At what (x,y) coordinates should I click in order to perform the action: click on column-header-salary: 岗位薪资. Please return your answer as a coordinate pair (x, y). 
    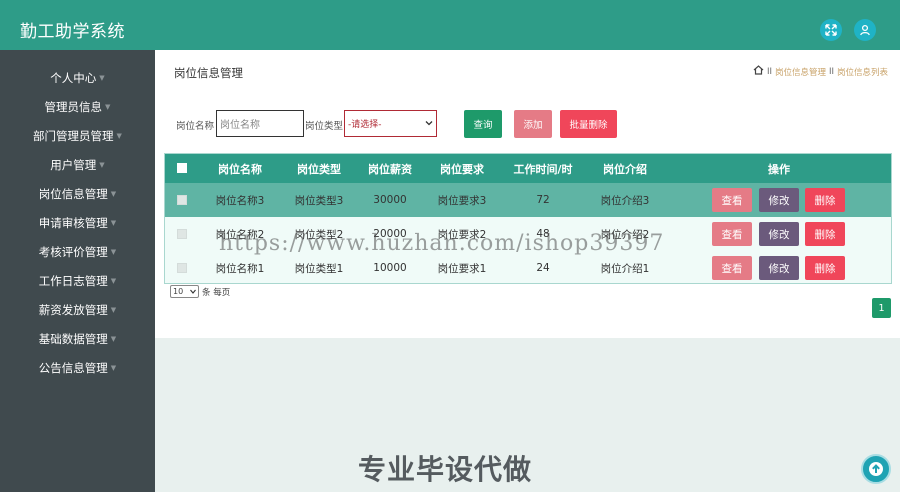
    Looking at the image, I should click on (390, 169).